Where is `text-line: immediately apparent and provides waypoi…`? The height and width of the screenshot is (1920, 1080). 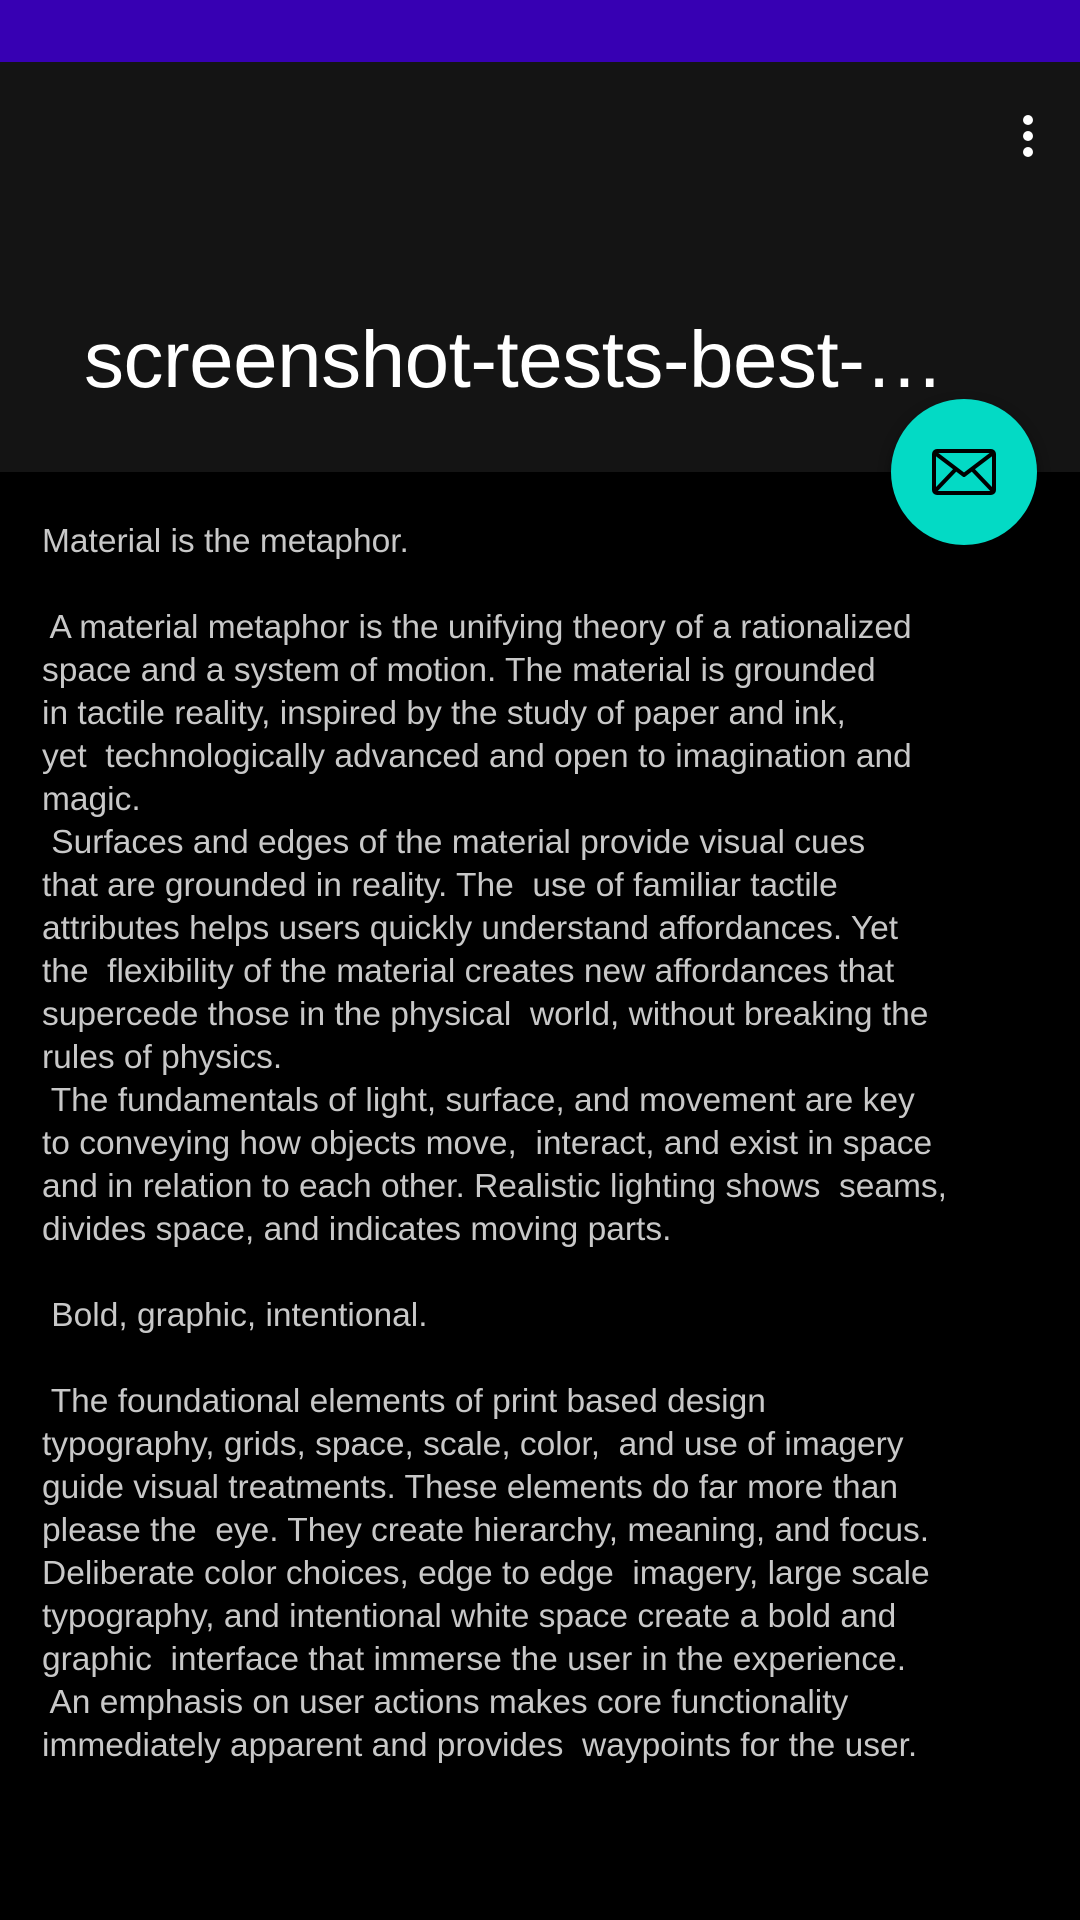 text-line: immediately apparent and provides waypoi… is located at coordinates (480, 1745).